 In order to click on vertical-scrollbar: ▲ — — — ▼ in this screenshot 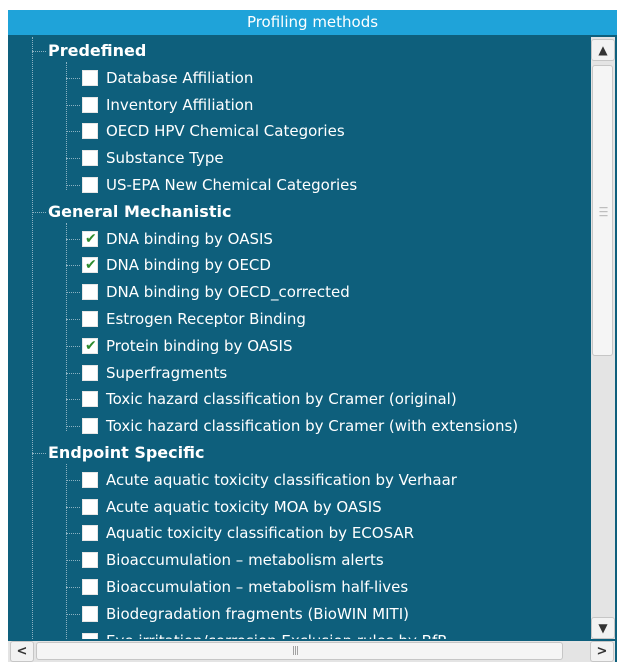, I will do `click(603, 338)`.